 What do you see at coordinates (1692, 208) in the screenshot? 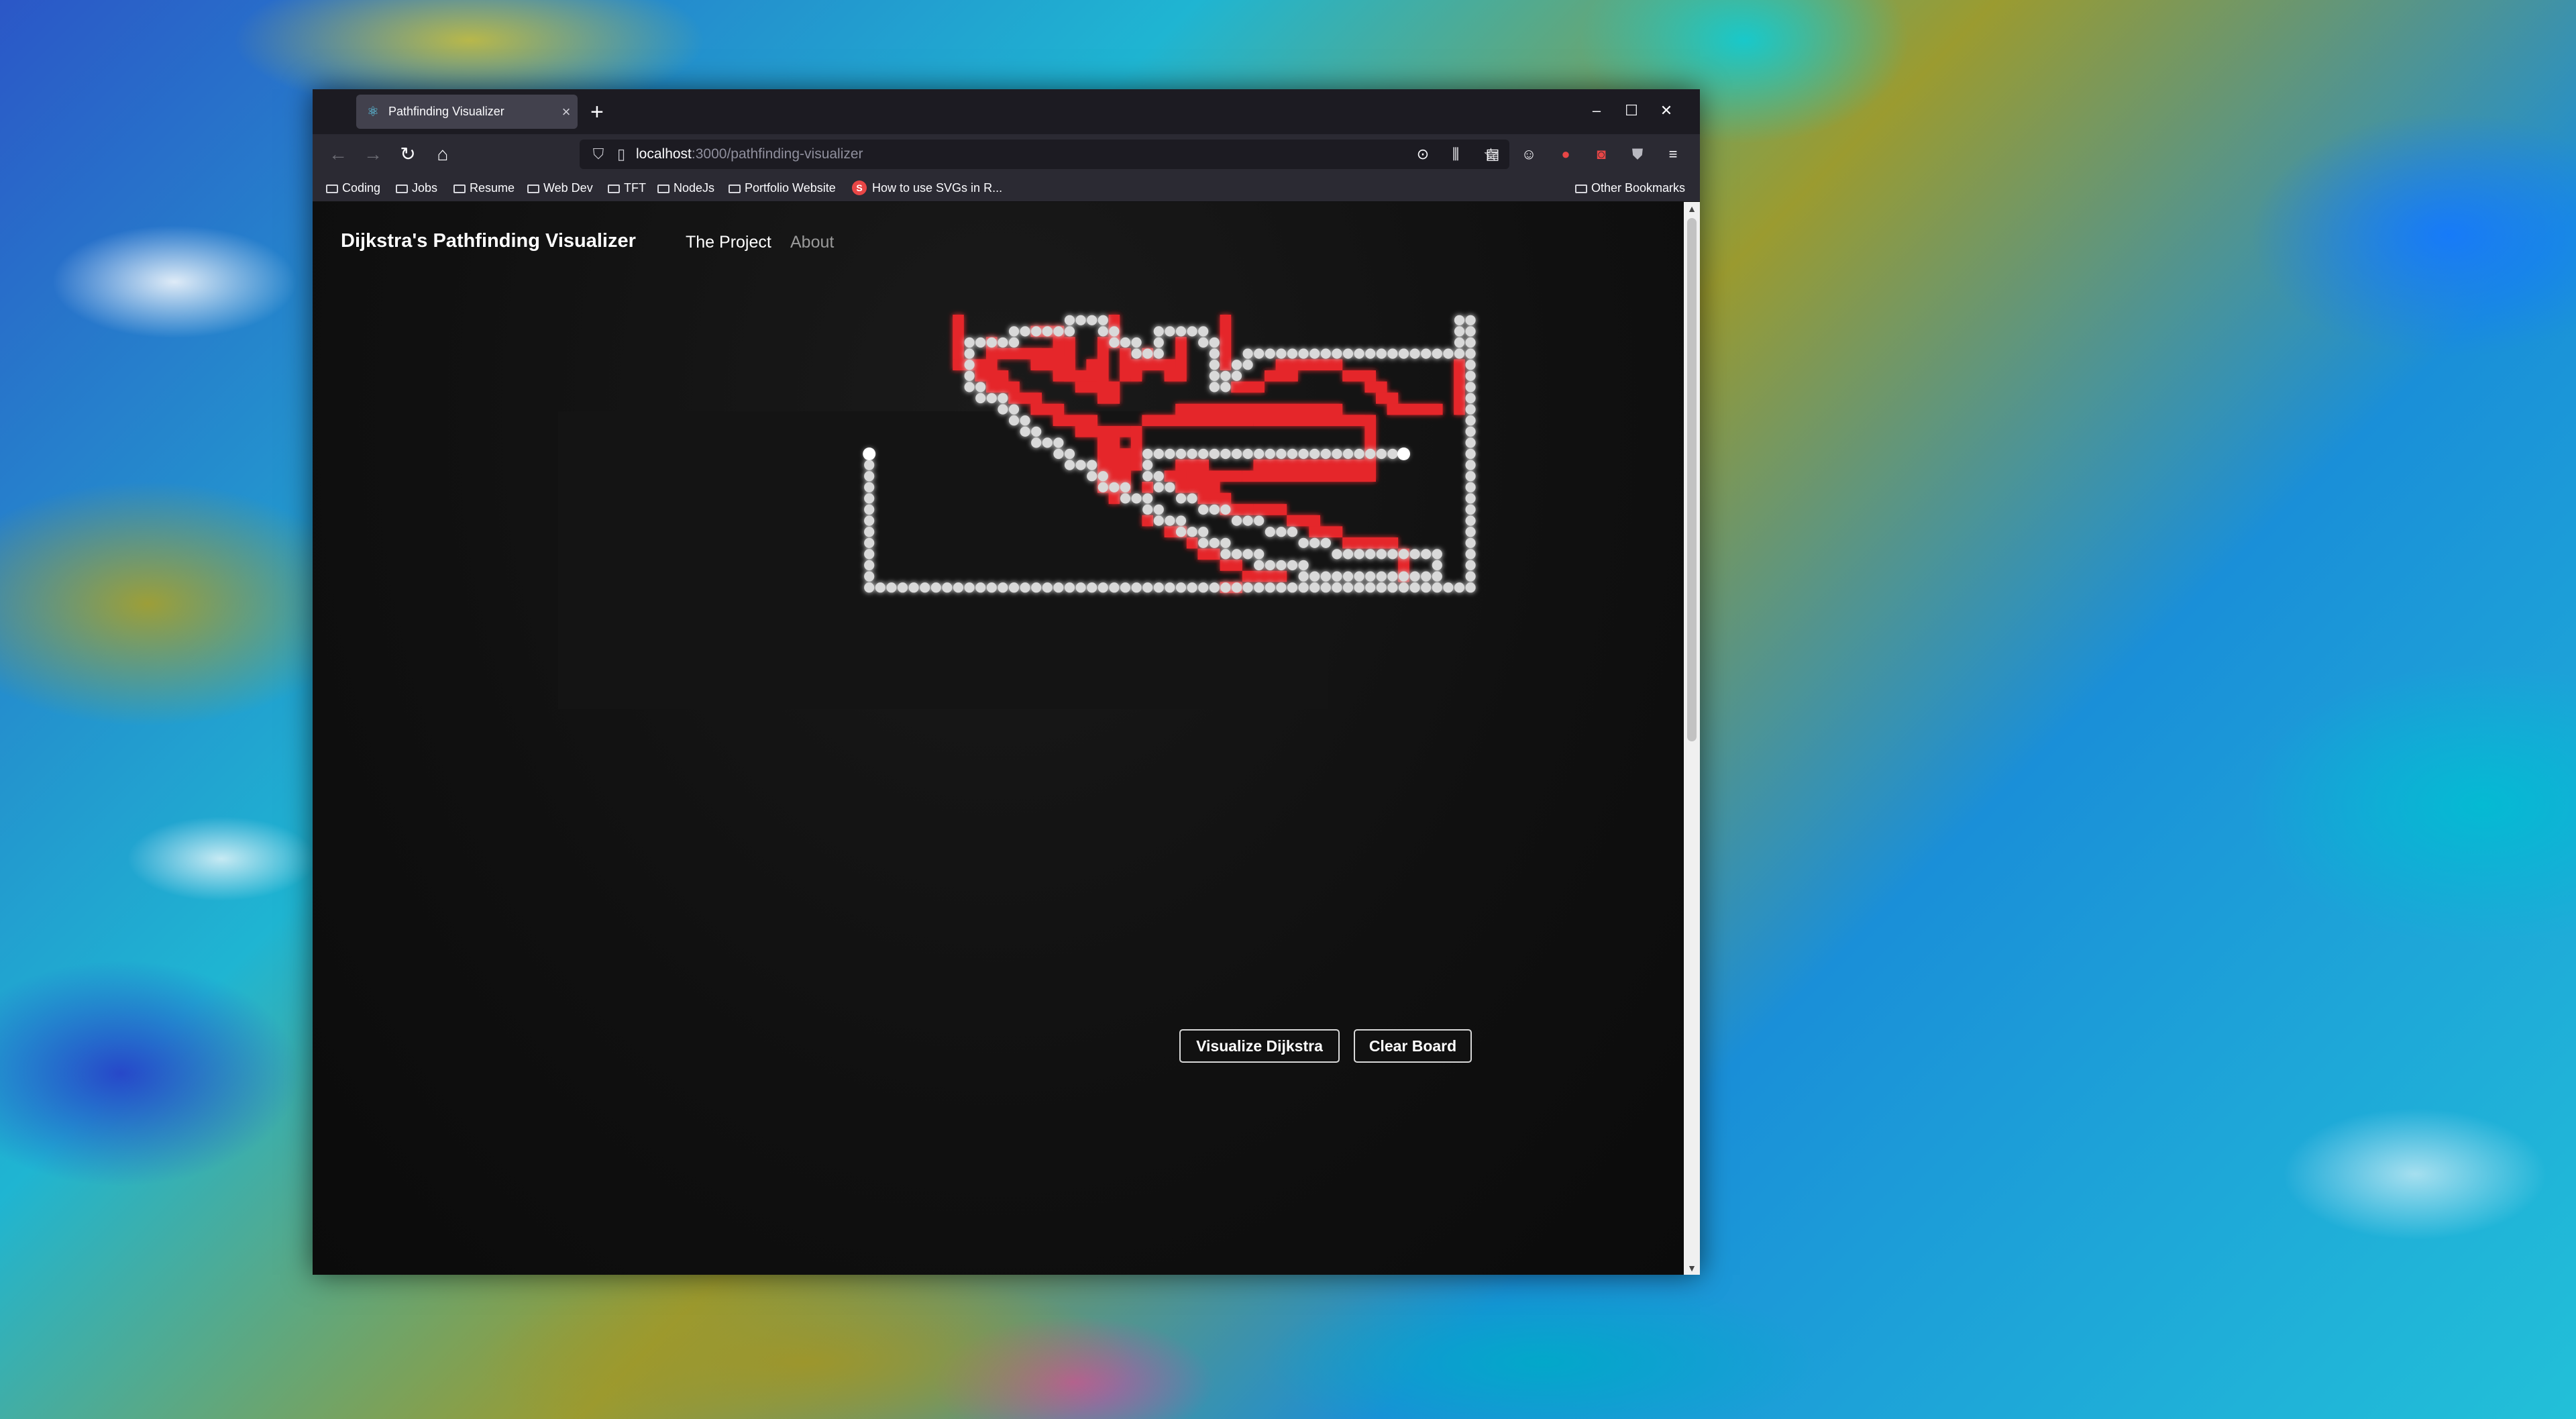
I see `scroll-up-icon: ▲` at bounding box center [1692, 208].